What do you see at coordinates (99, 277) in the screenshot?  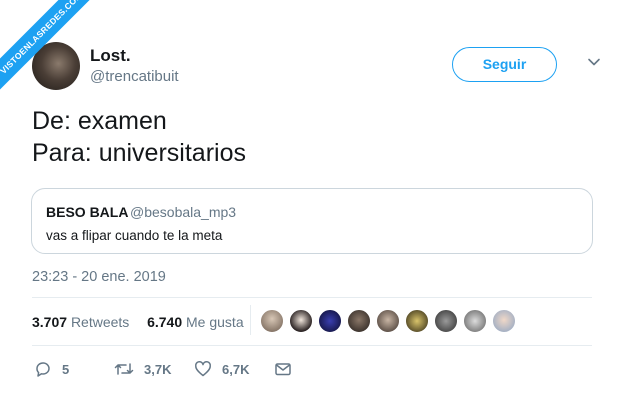 I see `timestamp: 23:23 - 20 ene. 2019` at bounding box center [99, 277].